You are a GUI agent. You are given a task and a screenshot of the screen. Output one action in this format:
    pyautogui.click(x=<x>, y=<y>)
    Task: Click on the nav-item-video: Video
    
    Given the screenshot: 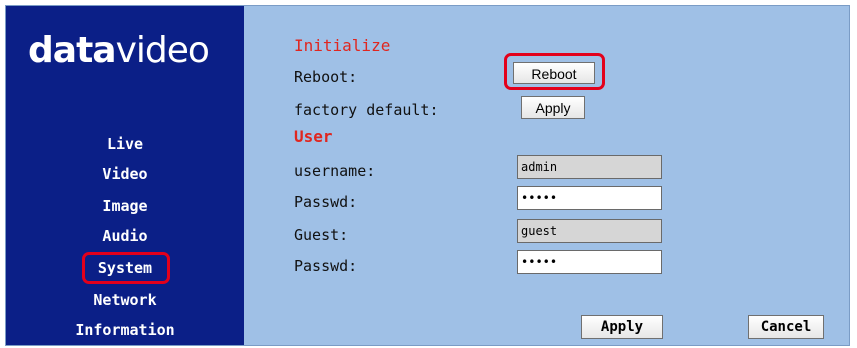 What is the action you would take?
    pyautogui.click(x=125, y=174)
    